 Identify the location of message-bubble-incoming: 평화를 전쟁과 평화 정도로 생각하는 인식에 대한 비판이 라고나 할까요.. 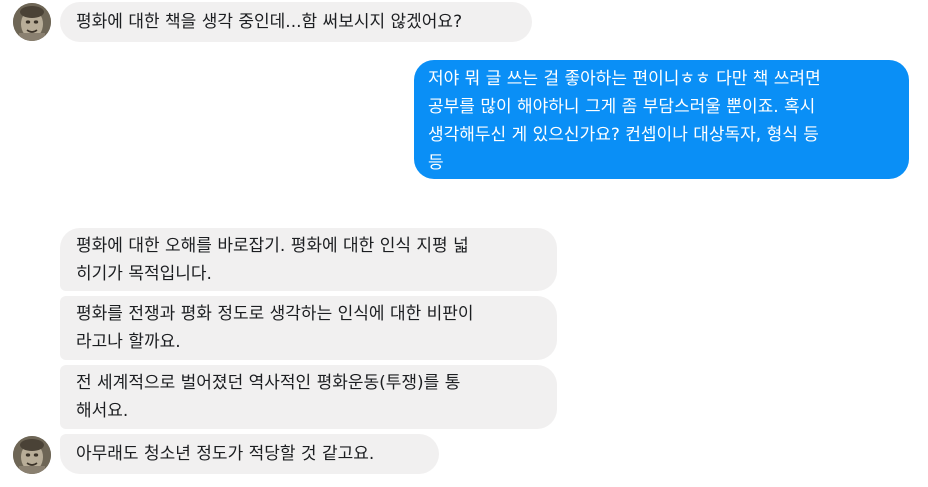
(308, 328).